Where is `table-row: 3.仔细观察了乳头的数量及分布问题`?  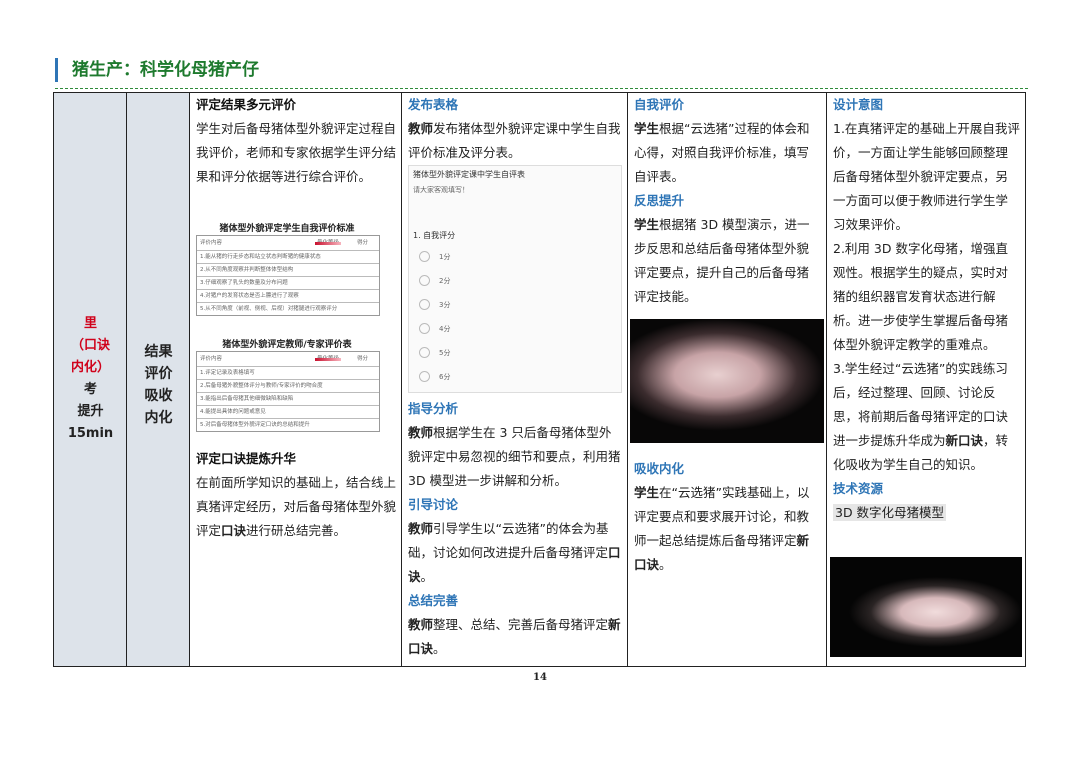 table-row: 3.仔细观察了乳头的数量及分布问题 is located at coordinates (288, 282).